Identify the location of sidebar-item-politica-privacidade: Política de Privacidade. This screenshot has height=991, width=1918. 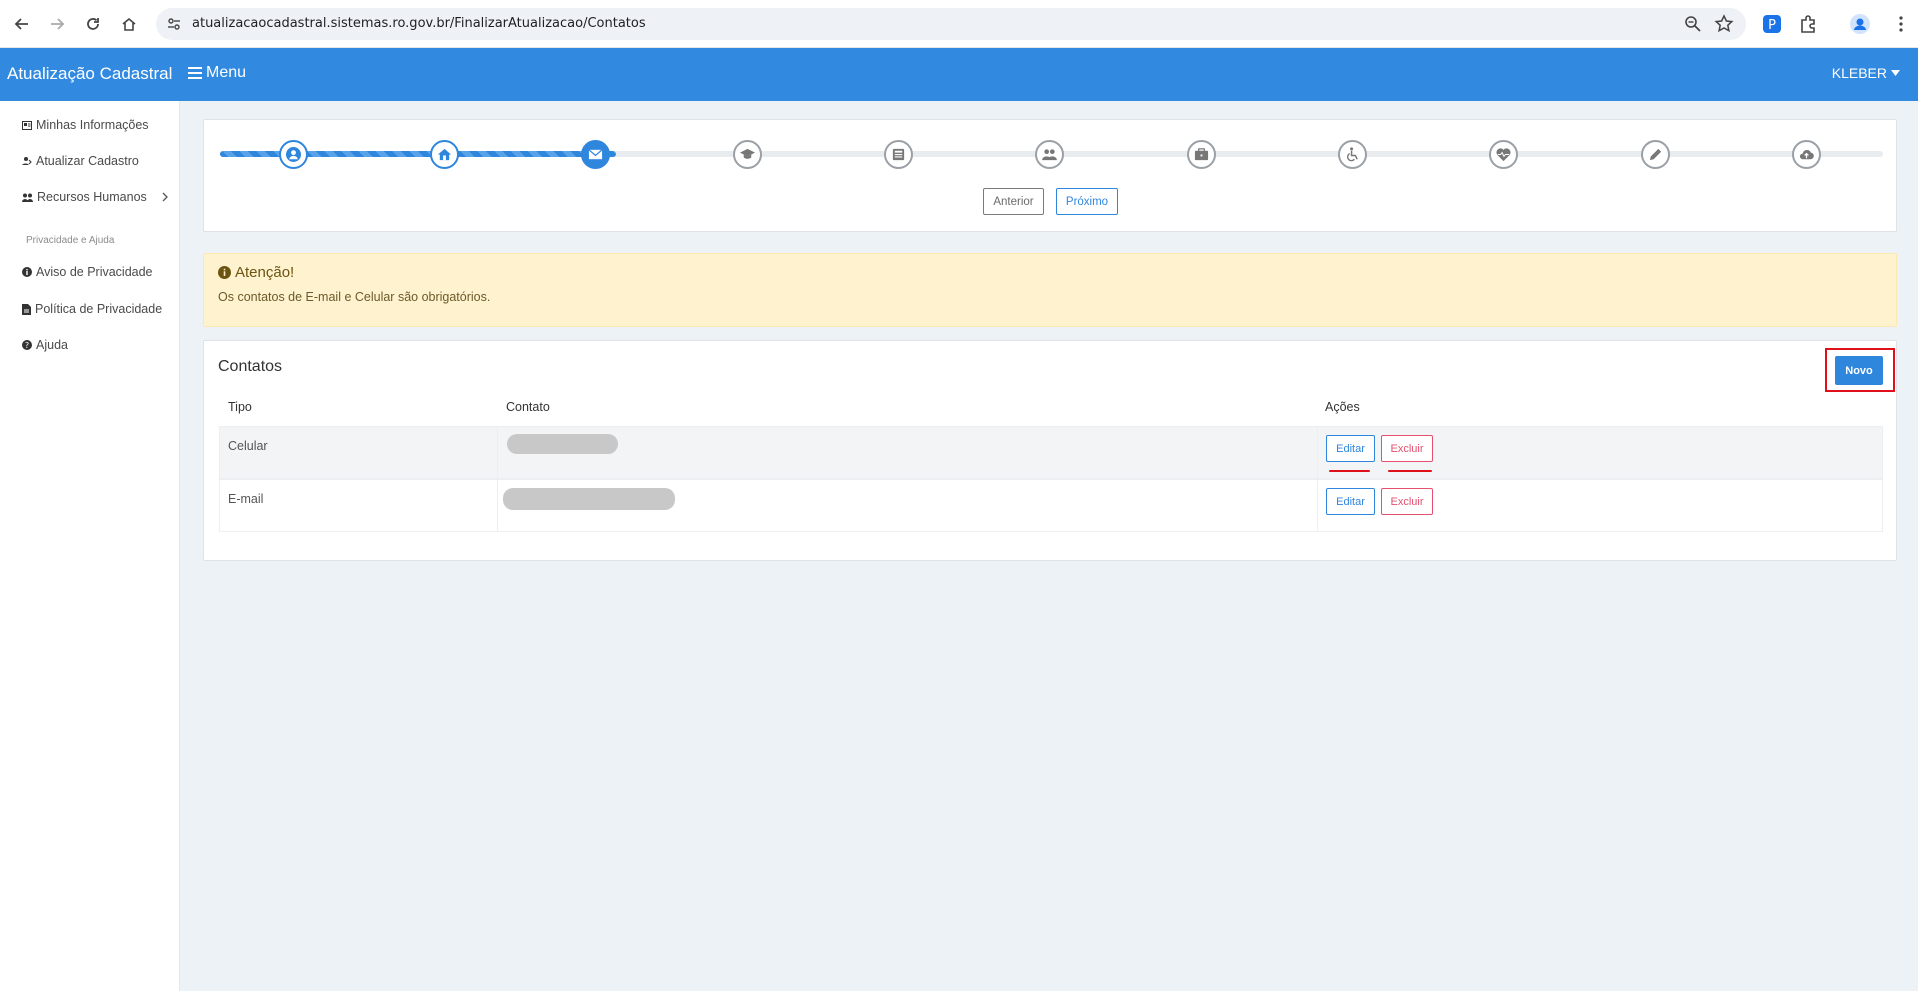
(92, 309).